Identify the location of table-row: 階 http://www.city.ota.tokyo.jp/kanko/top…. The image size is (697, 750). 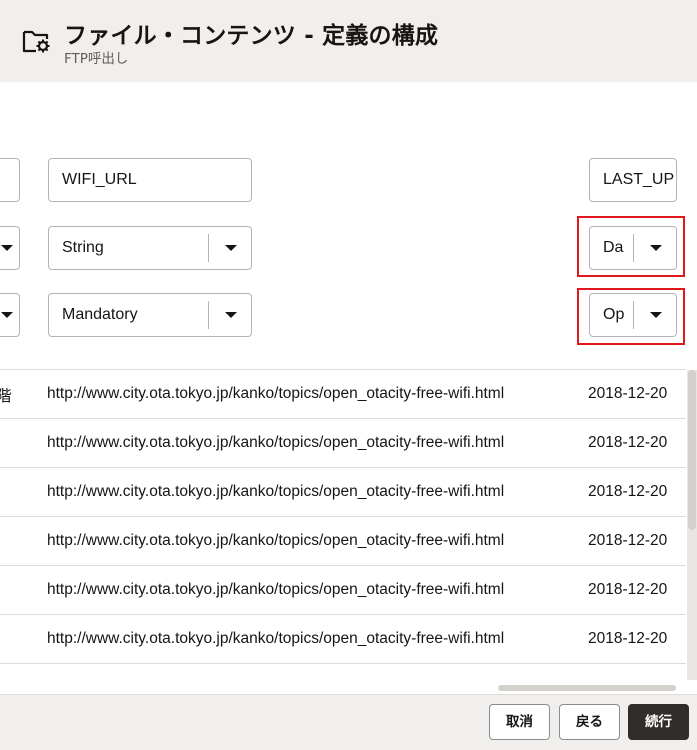
(343, 393).